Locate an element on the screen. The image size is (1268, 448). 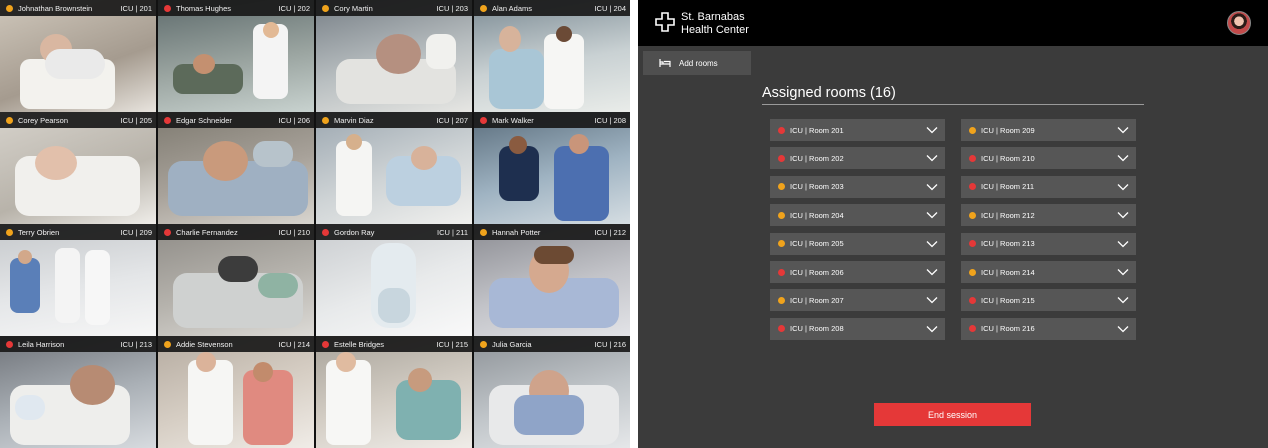
room-label: ICU | 210 is located at coordinates (294, 232).